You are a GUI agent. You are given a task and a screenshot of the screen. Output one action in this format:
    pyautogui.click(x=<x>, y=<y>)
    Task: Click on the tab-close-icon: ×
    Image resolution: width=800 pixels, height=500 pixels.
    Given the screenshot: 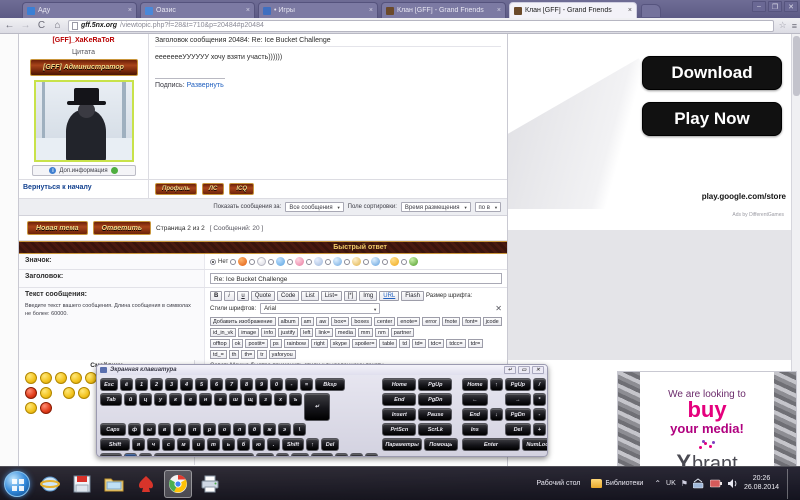 What is the action you would take?
    pyautogui.click(x=630, y=10)
    